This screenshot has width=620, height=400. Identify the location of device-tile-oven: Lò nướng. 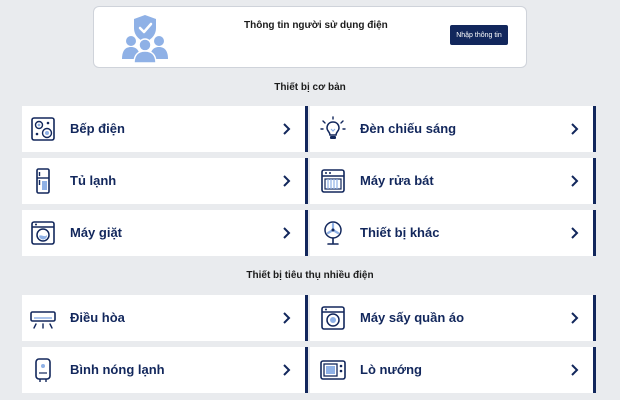
(453, 370).